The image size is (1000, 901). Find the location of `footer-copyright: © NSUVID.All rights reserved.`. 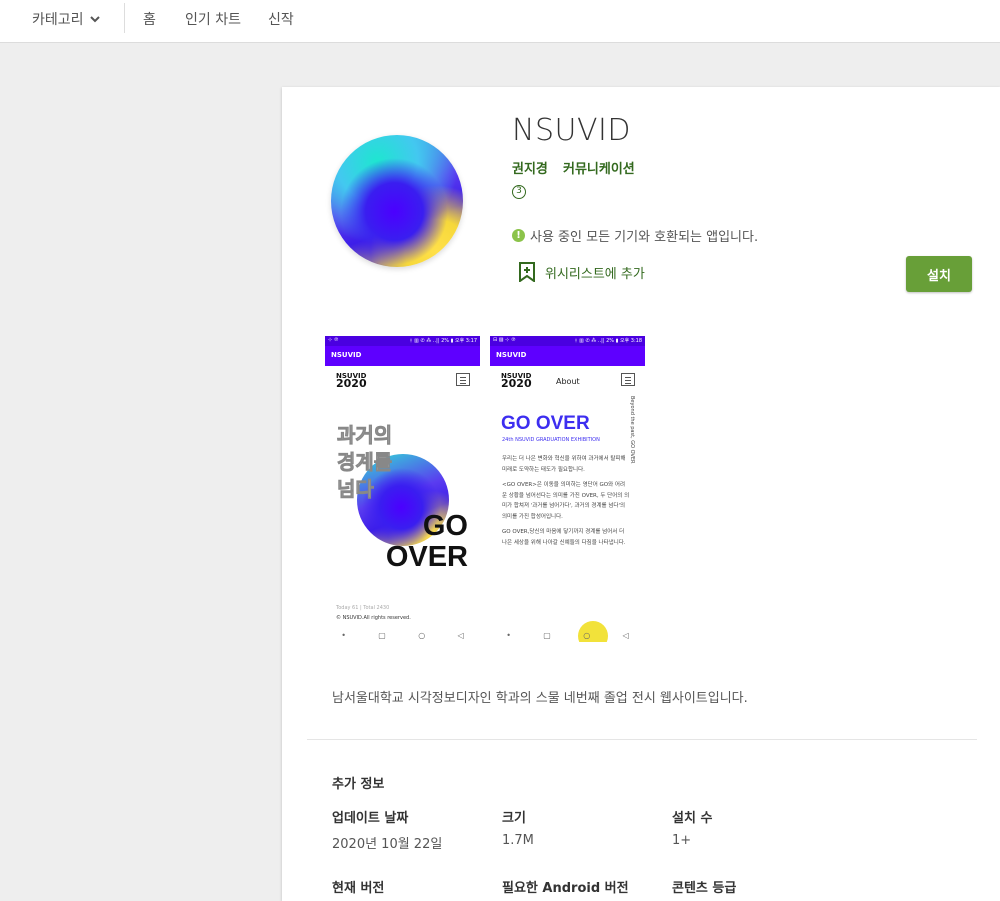

footer-copyright: © NSUVID.All rights reserved. is located at coordinates (373, 618).